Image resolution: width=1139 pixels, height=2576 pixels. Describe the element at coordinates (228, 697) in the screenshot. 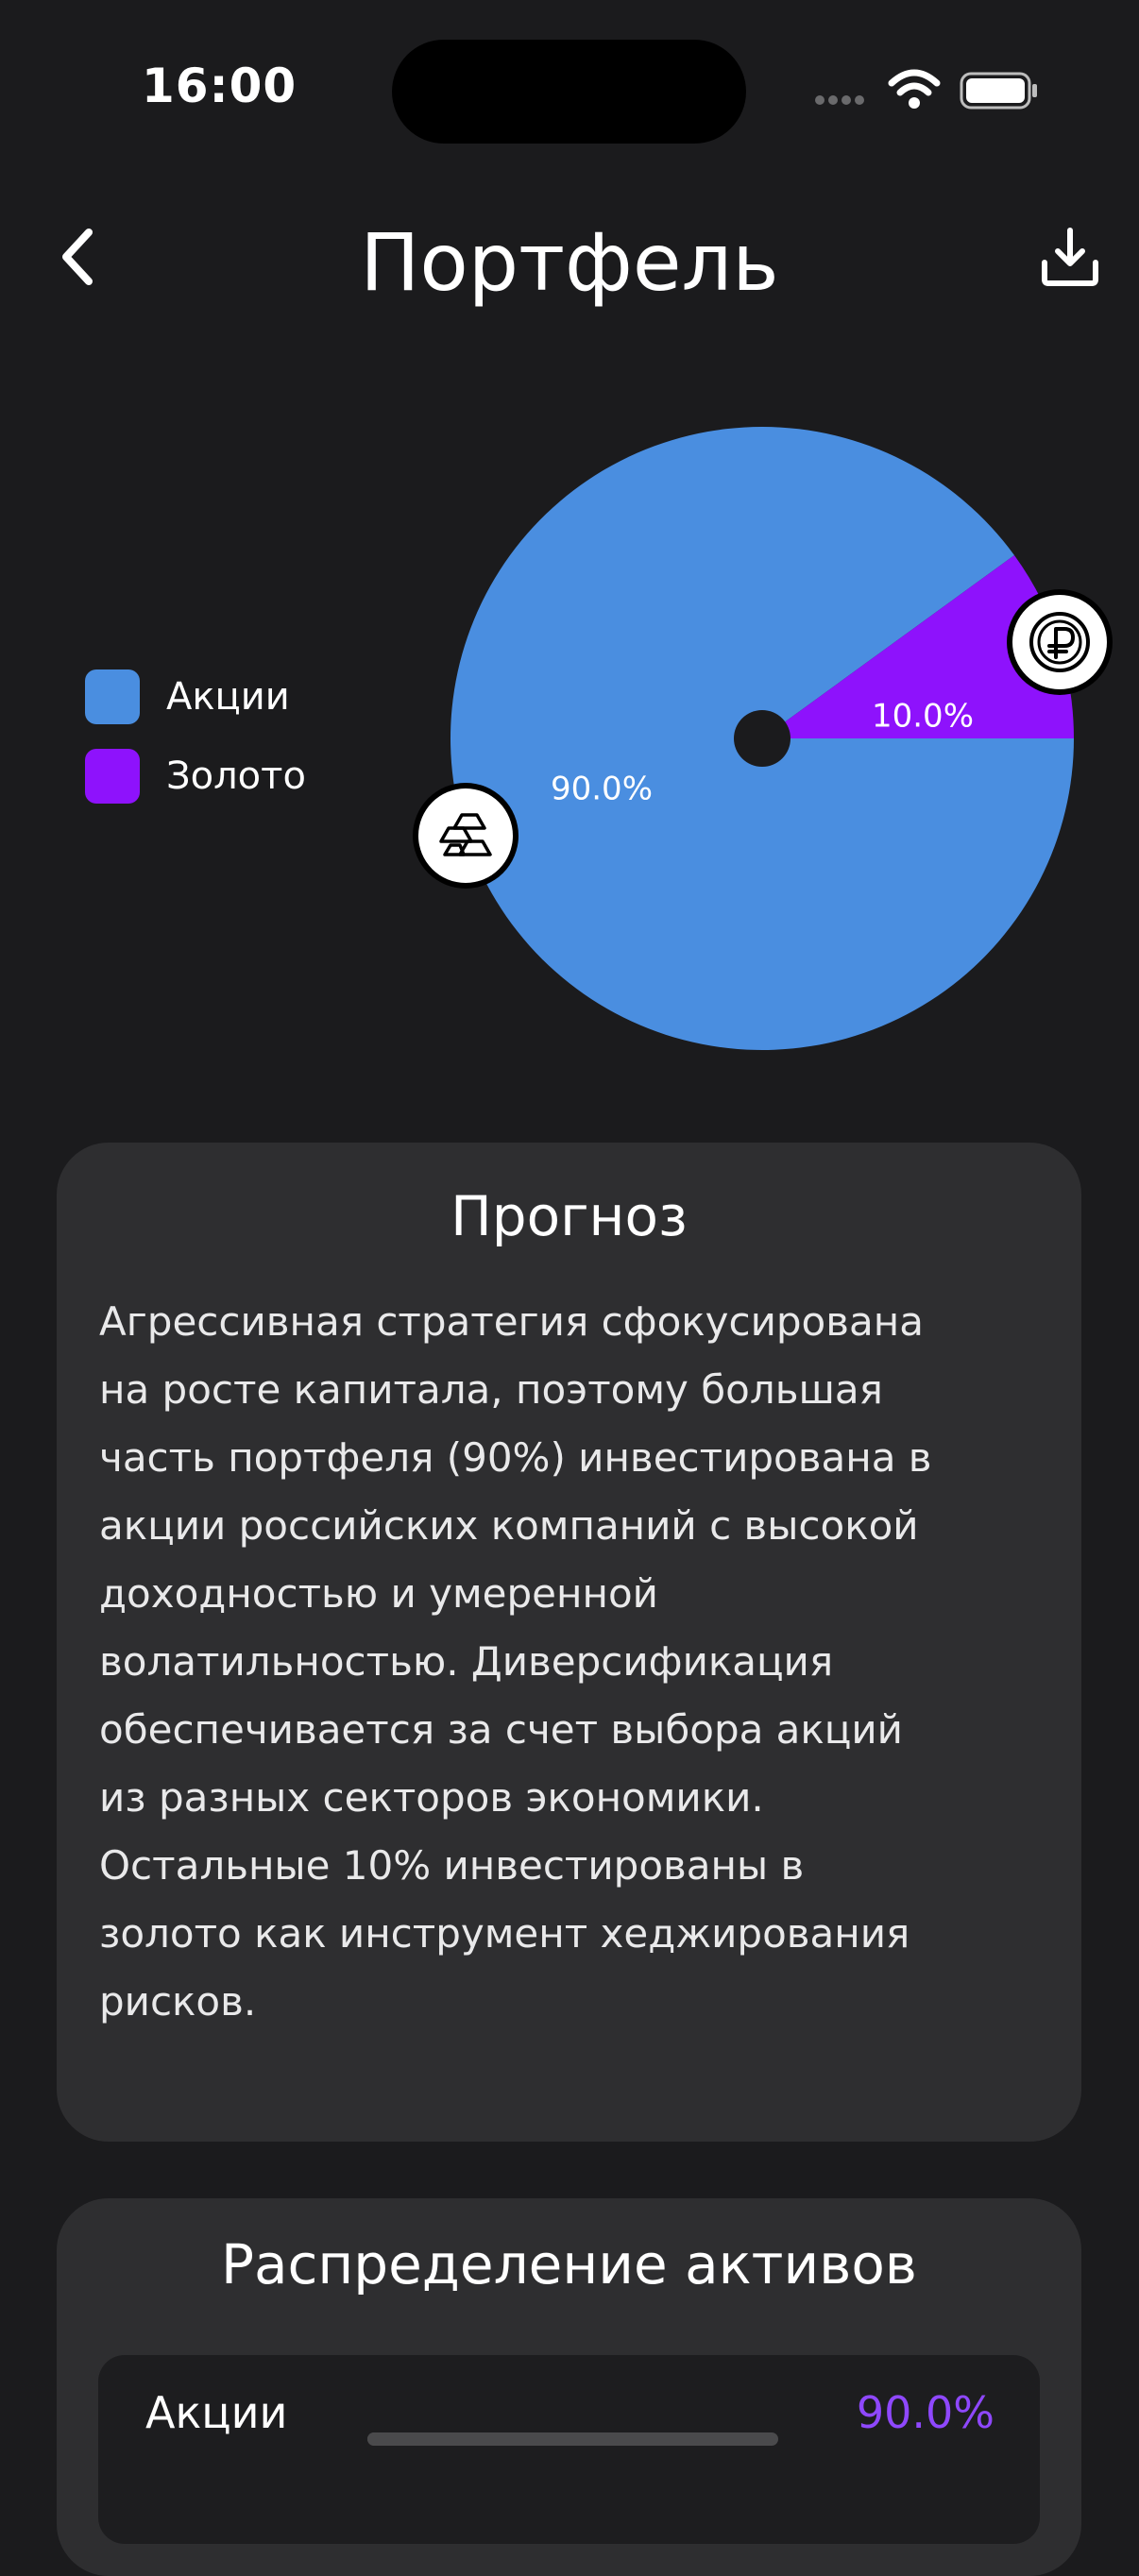

I see `legend-label: Акции` at that location.